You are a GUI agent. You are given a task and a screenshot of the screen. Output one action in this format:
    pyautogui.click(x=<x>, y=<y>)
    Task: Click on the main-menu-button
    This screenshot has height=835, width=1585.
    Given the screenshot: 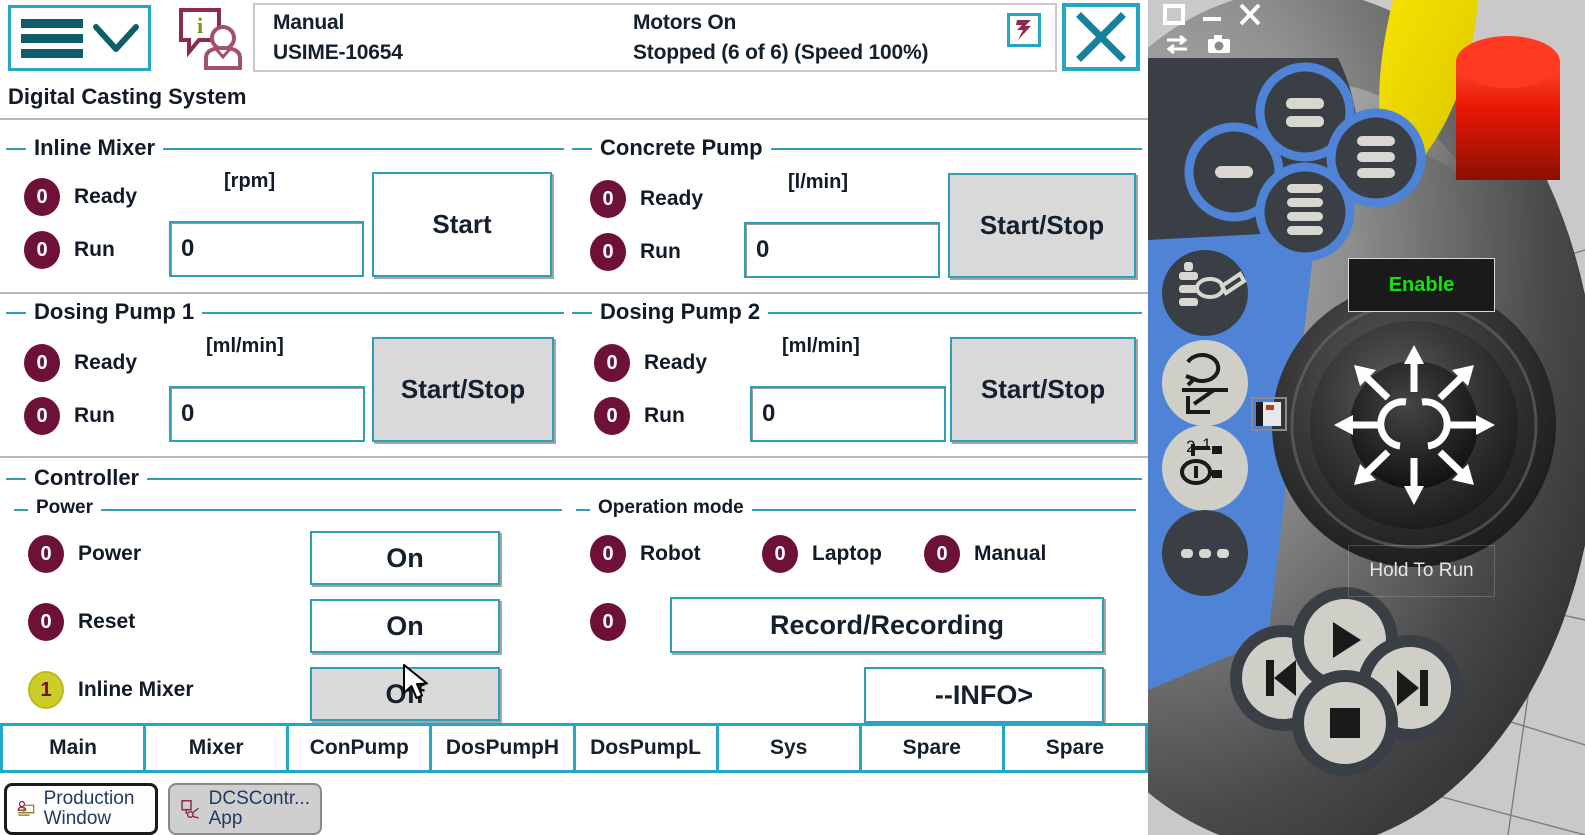 What is the action you would take?
    pyautogui.click(x=79, y=38)
    